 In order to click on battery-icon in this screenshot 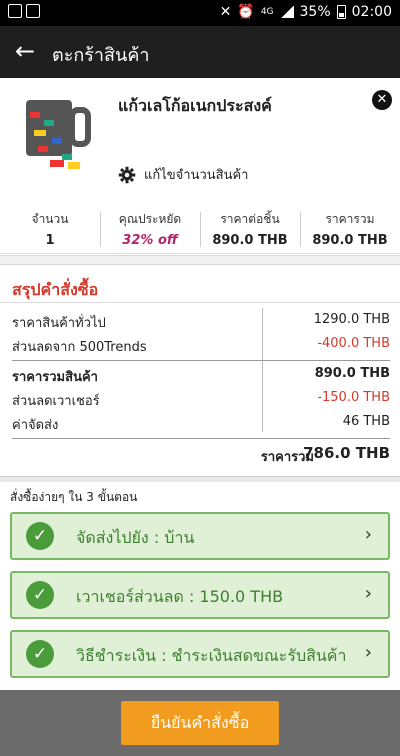, I will do `click(341, 12)`.